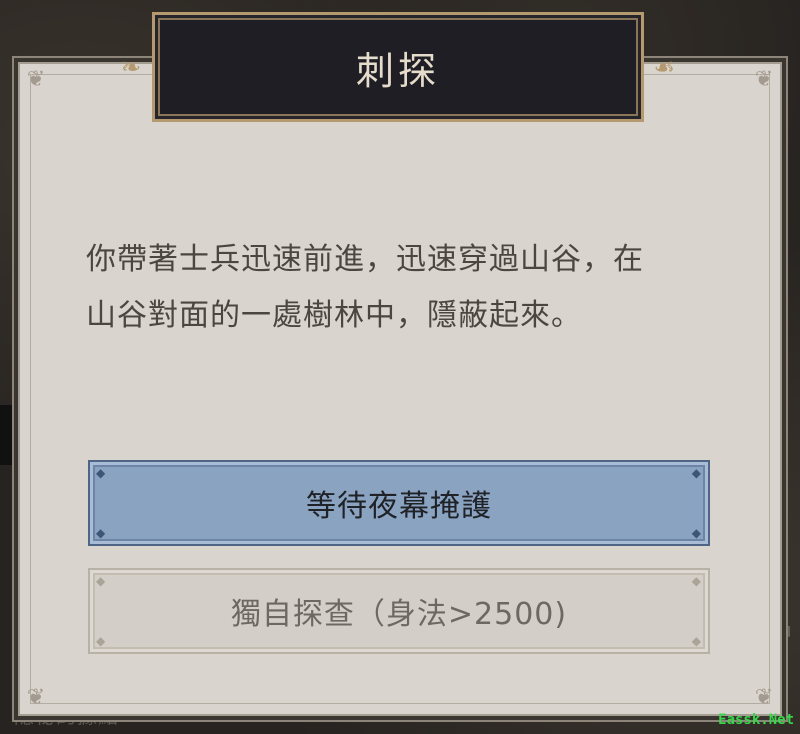 Image resolution: width=800 pixels, height=734 pixels. Describe the element at coordinates (397, 70) in the screenshot. I see `dialog-title: 刺探` at that location.